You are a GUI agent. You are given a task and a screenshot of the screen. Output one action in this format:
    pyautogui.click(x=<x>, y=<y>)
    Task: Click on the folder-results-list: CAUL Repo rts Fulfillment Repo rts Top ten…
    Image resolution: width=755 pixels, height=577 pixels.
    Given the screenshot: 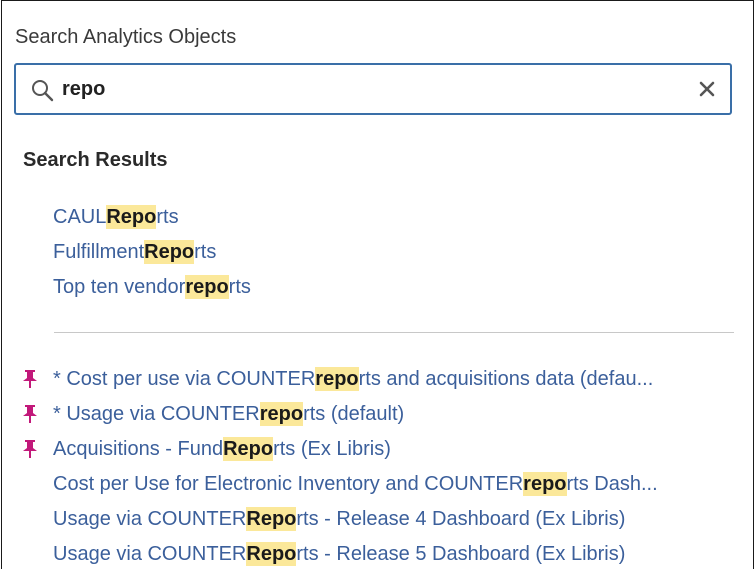 What is the action you would take?
    pyautogui.click(x=152, y=257)
    